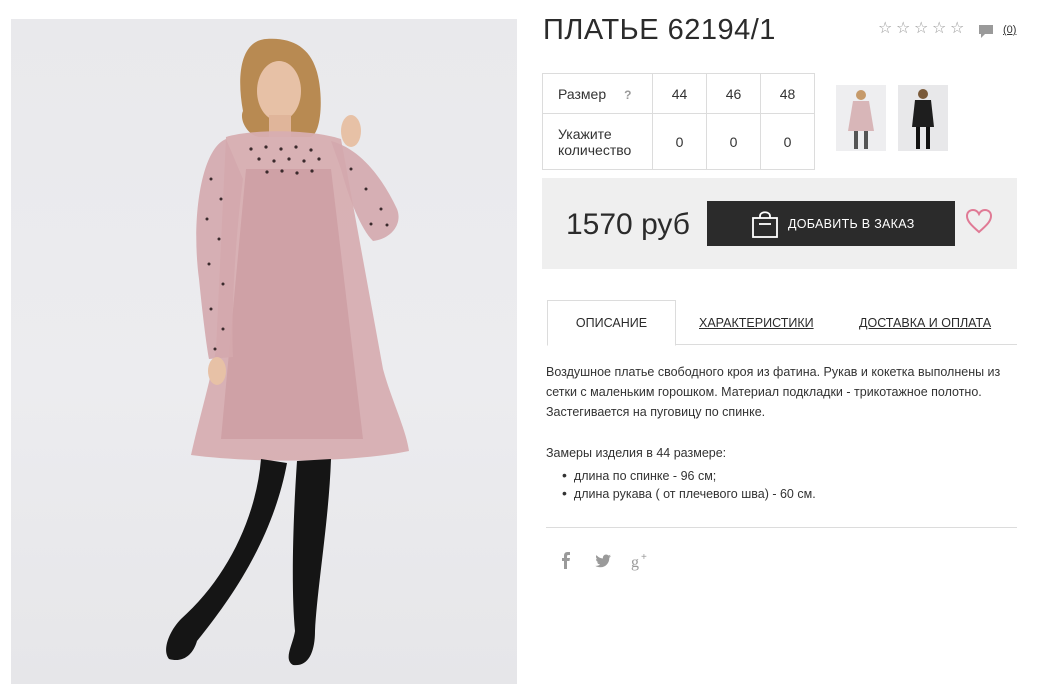 This screenshot has width=1037, height=684. Describe the element at coordinates (861, 118) in the screenshot. I see `thumbnail-pink-dress` at that location.